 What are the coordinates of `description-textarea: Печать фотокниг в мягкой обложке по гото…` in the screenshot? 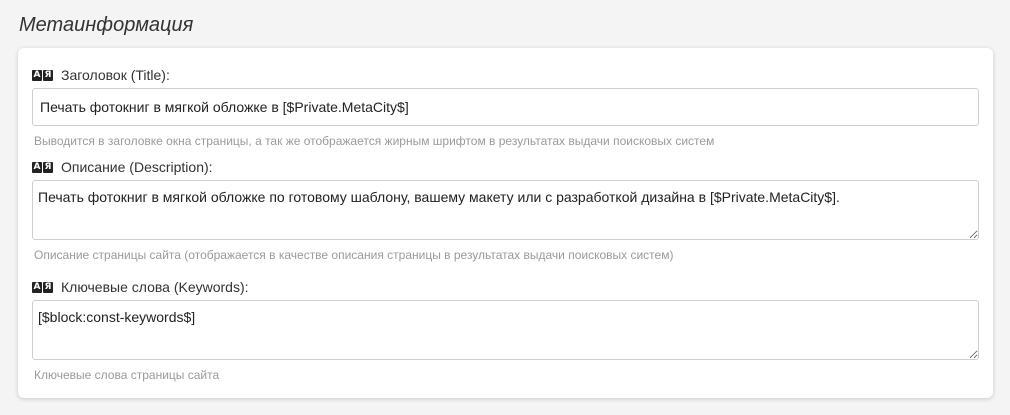 It's located at (505, 210).